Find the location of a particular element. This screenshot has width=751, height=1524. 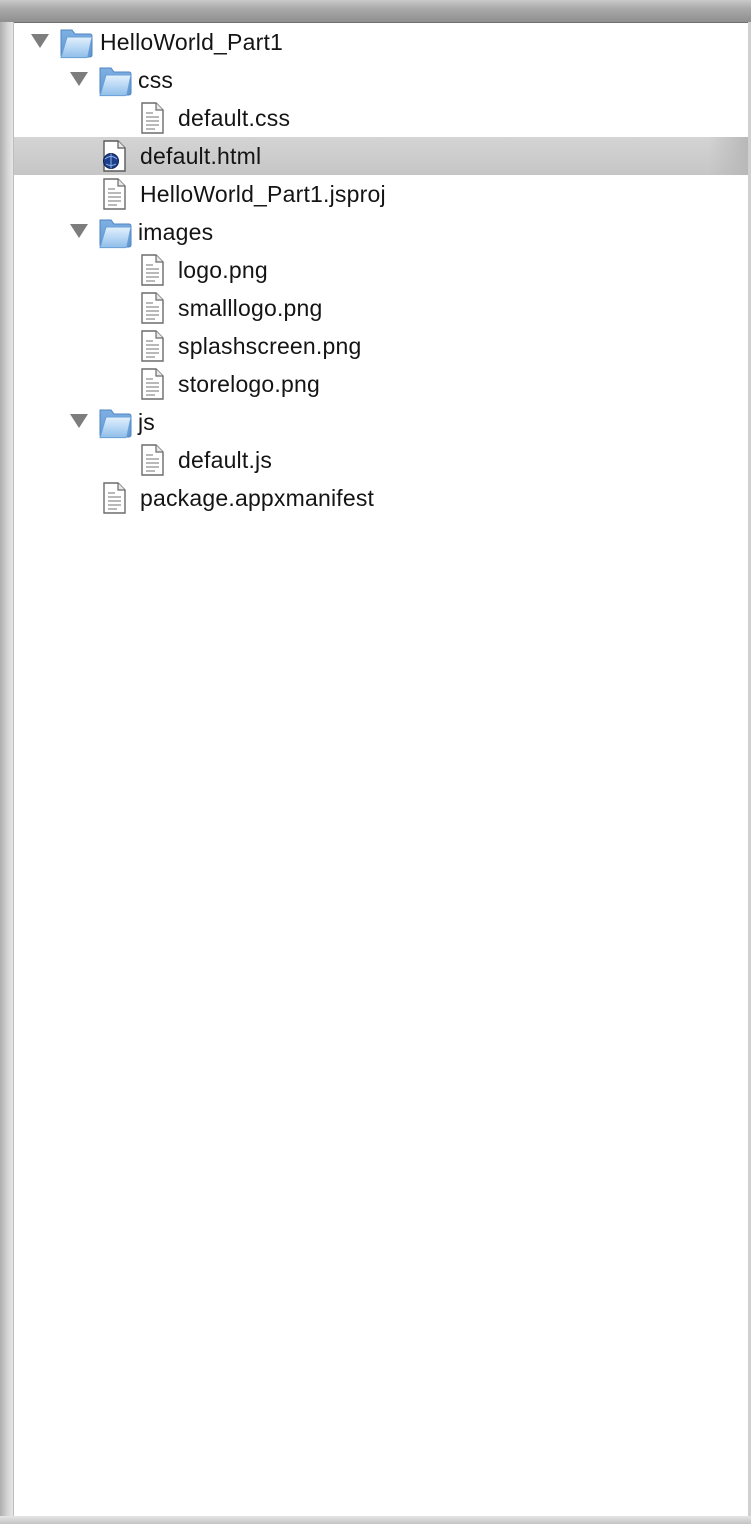

tree-item-label: css is located at coordinates (156, 80).